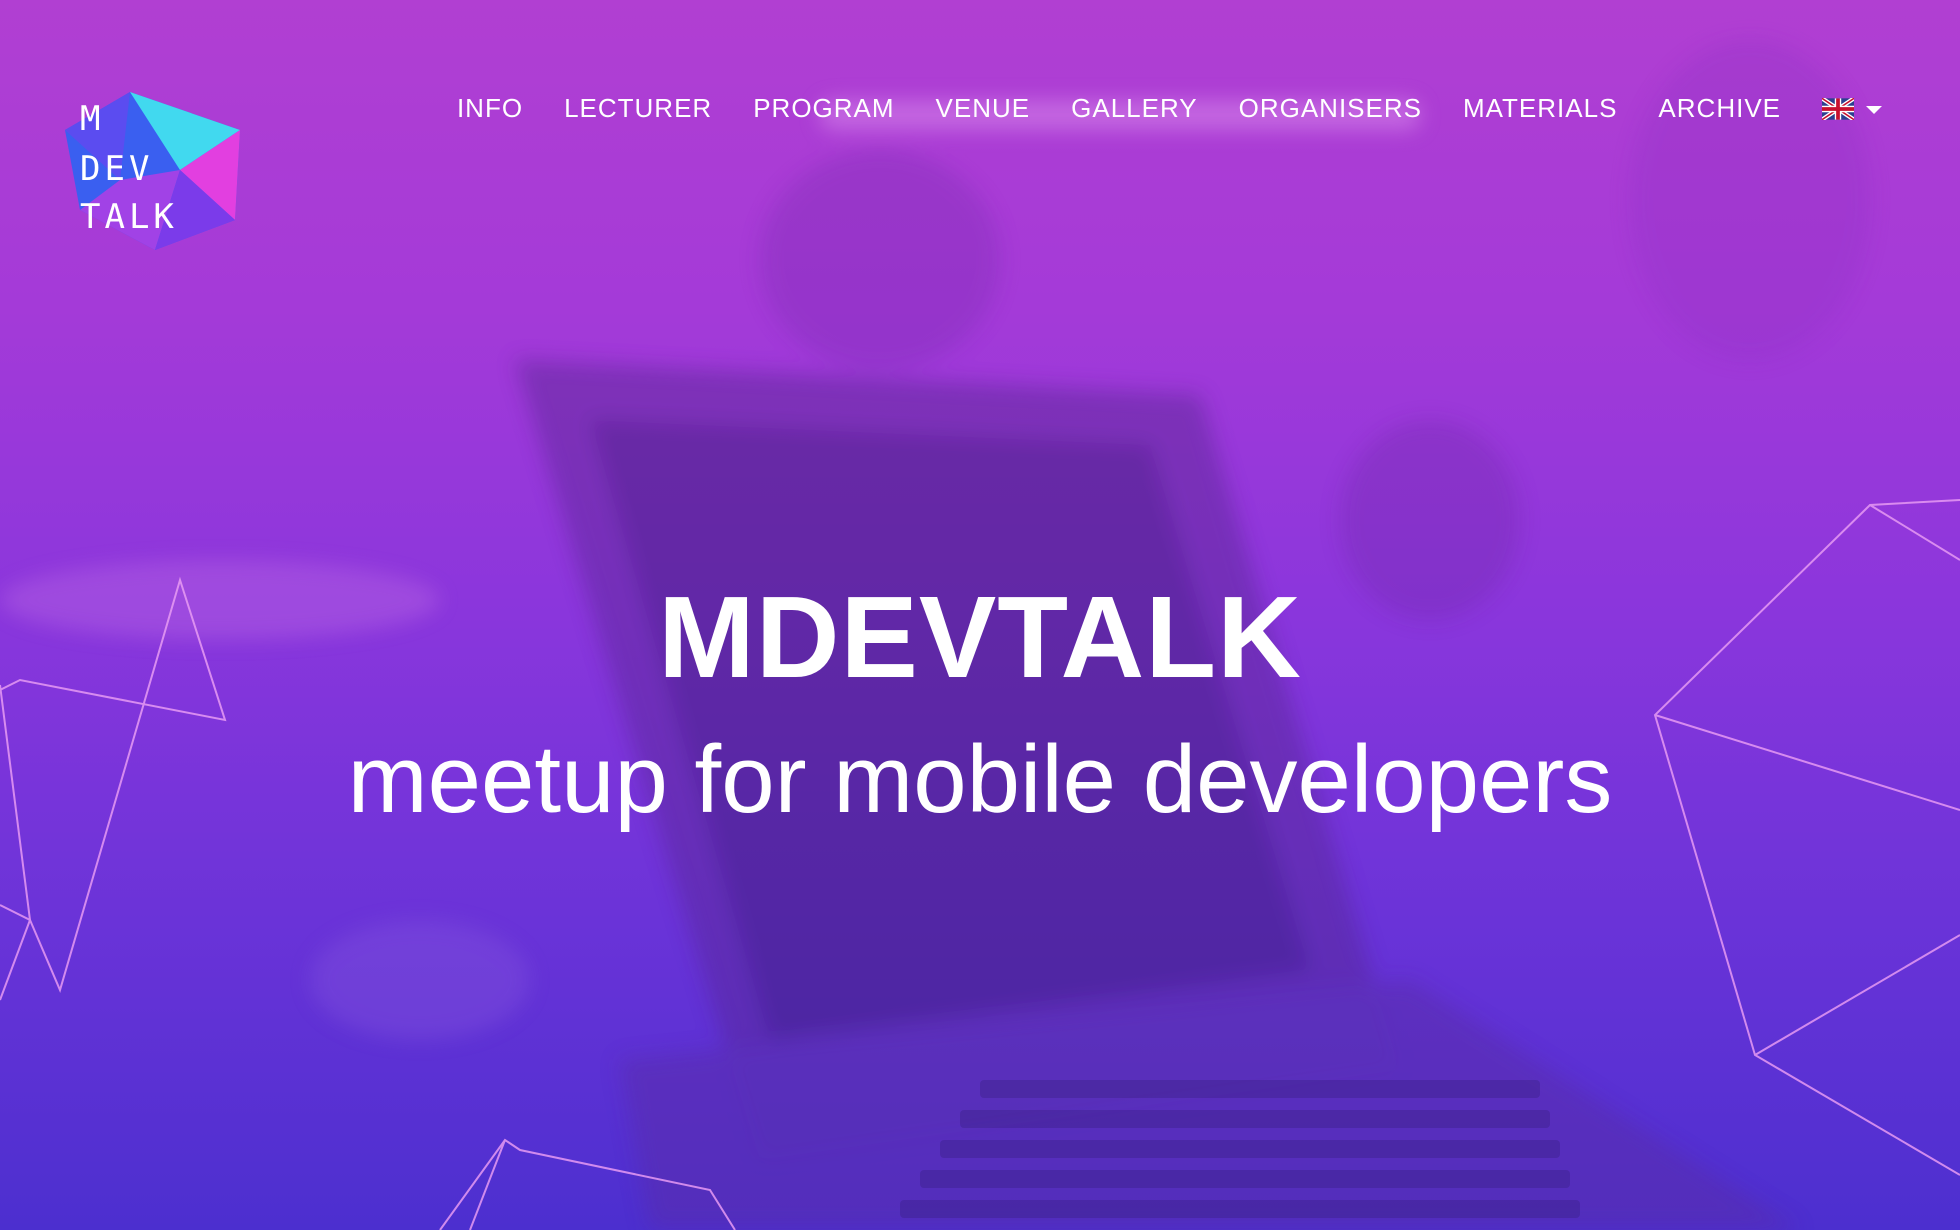 The width and height of the screenshot is (1960, 1230). What do you see at coordinates (980, 779) in the screenshot?
I see `hero-subtitle: meetup for mobile developers` at bounding box center [980, 779].